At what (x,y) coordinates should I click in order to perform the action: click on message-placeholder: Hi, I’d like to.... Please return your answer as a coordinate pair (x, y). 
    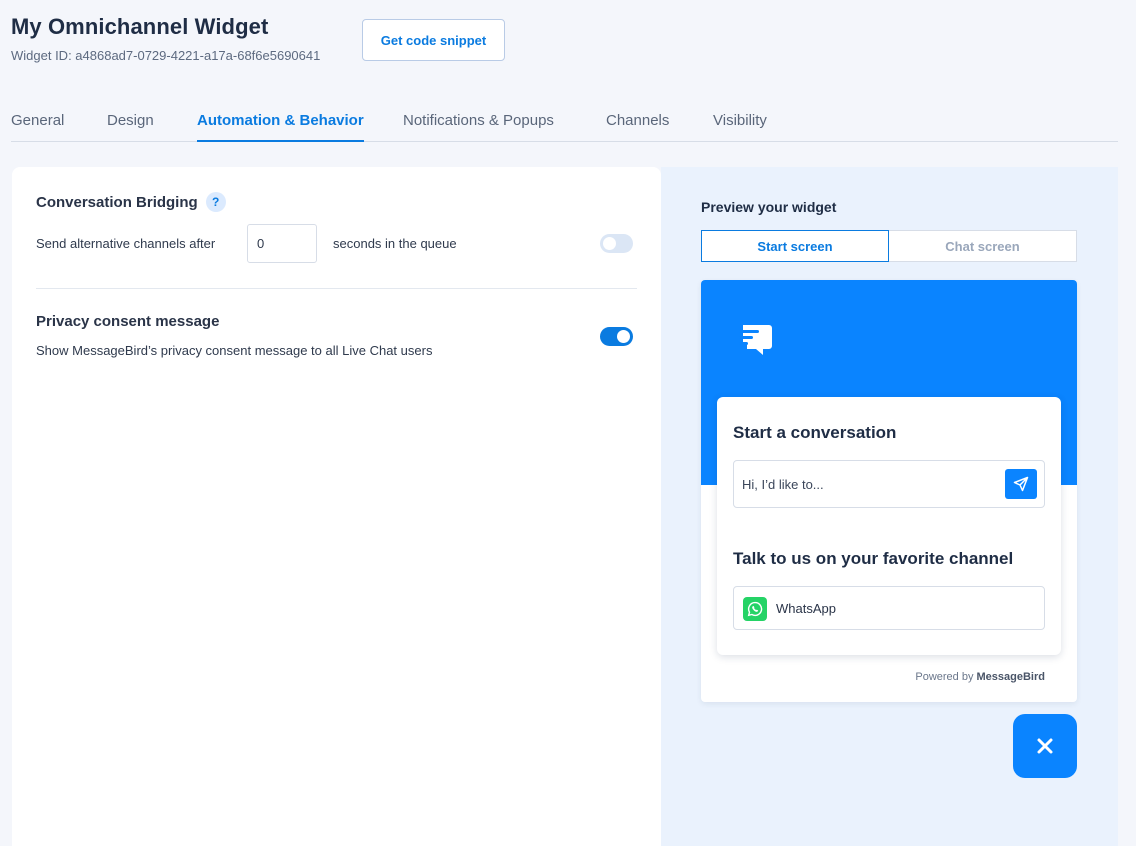
    Looking at the image, I should click on (783, 484).